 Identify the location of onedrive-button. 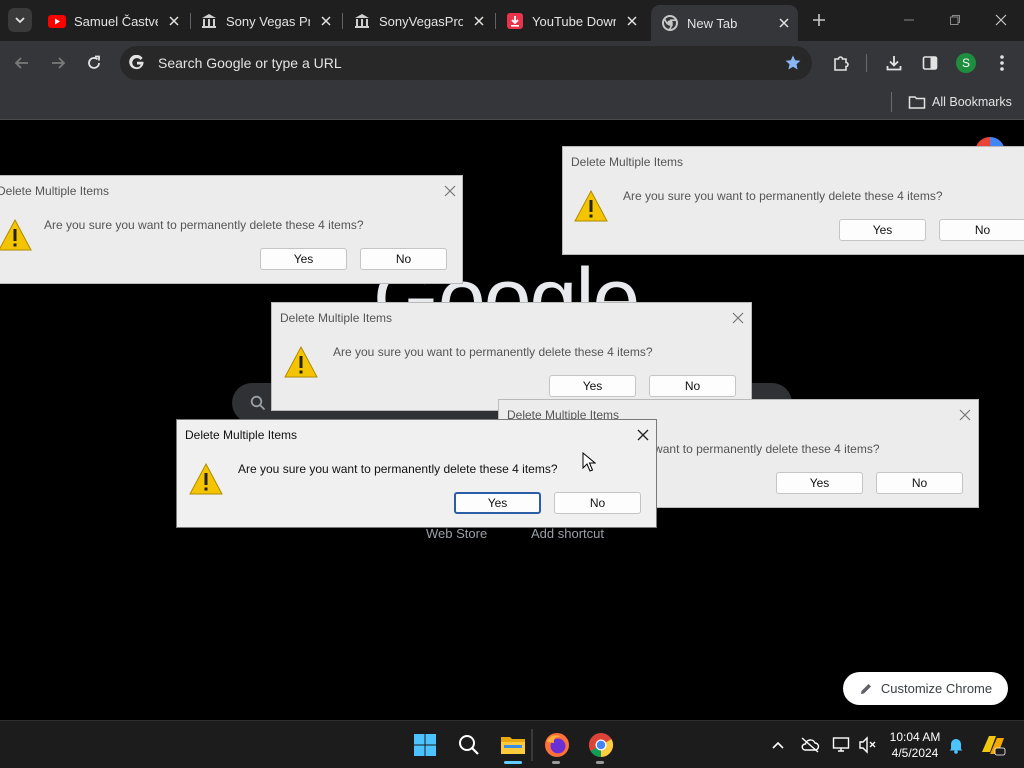
(810, 745).